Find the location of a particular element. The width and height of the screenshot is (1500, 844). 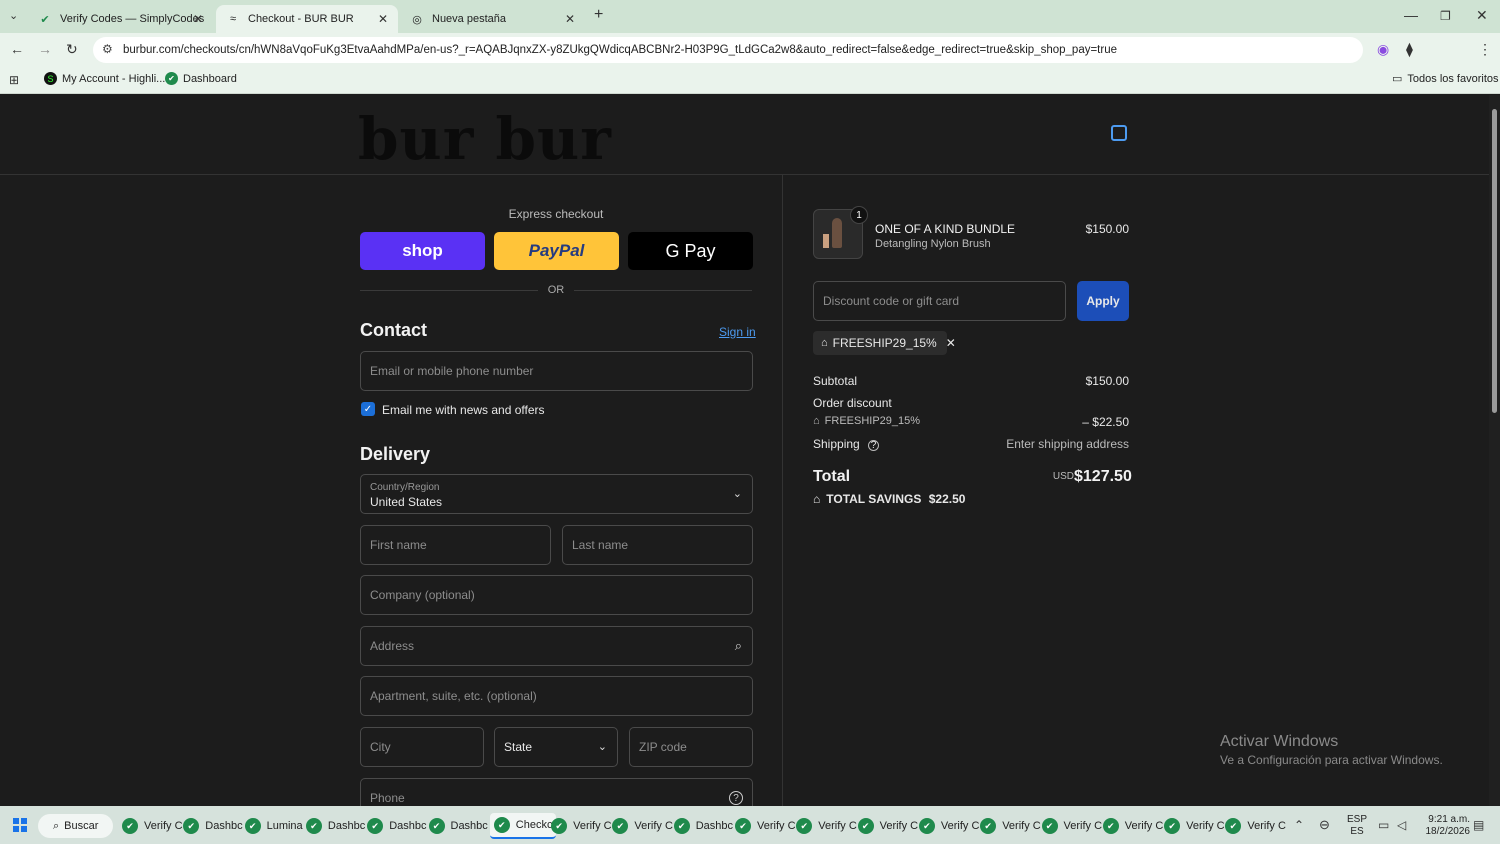

tray-chevron-icon: ⌃ is located at coordinates (1299, 825).